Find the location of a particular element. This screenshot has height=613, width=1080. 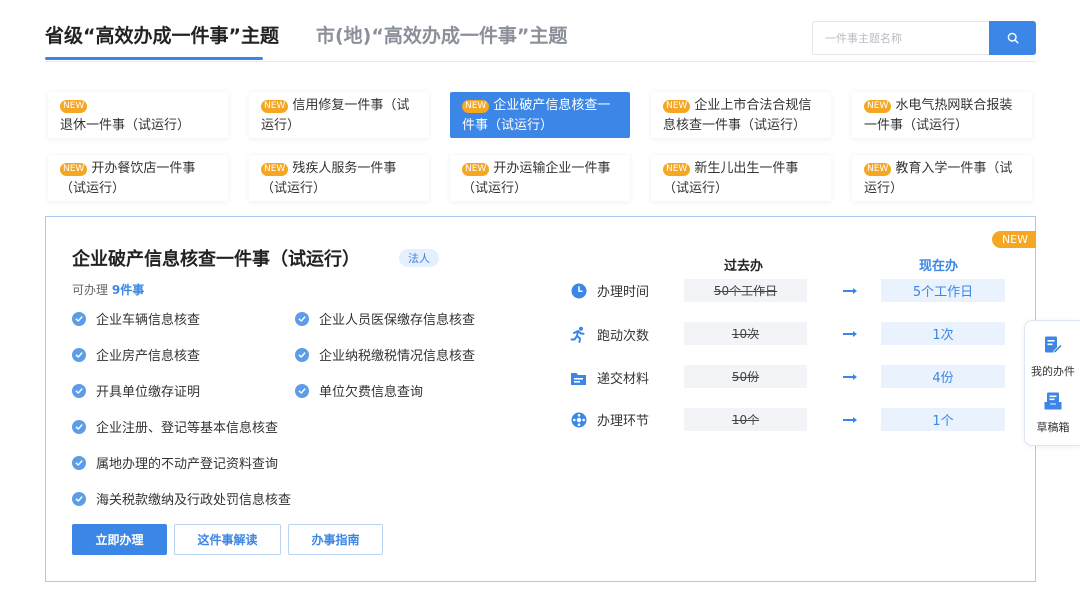

edit-document-icon is located at coordinates (1053, 347).